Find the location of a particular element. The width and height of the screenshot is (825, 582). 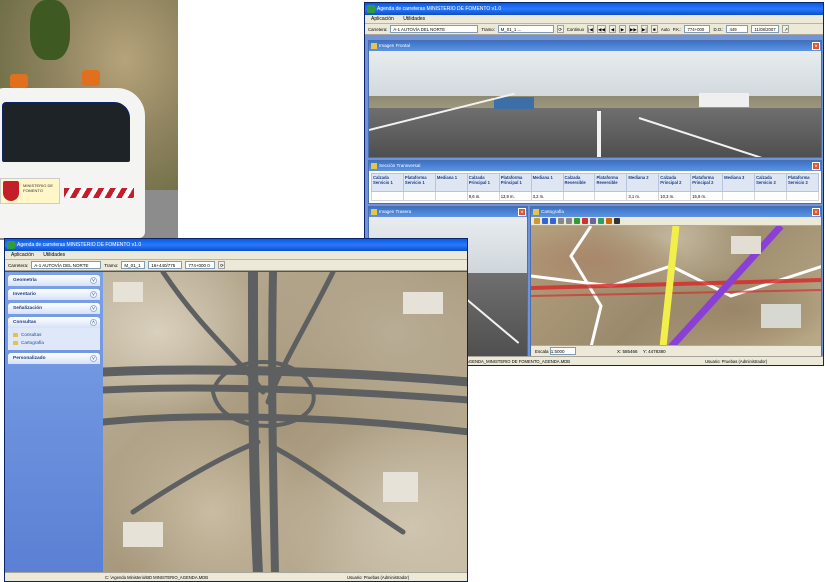

rewind-icon: ◀◀ is located at coordinates (601, 29).